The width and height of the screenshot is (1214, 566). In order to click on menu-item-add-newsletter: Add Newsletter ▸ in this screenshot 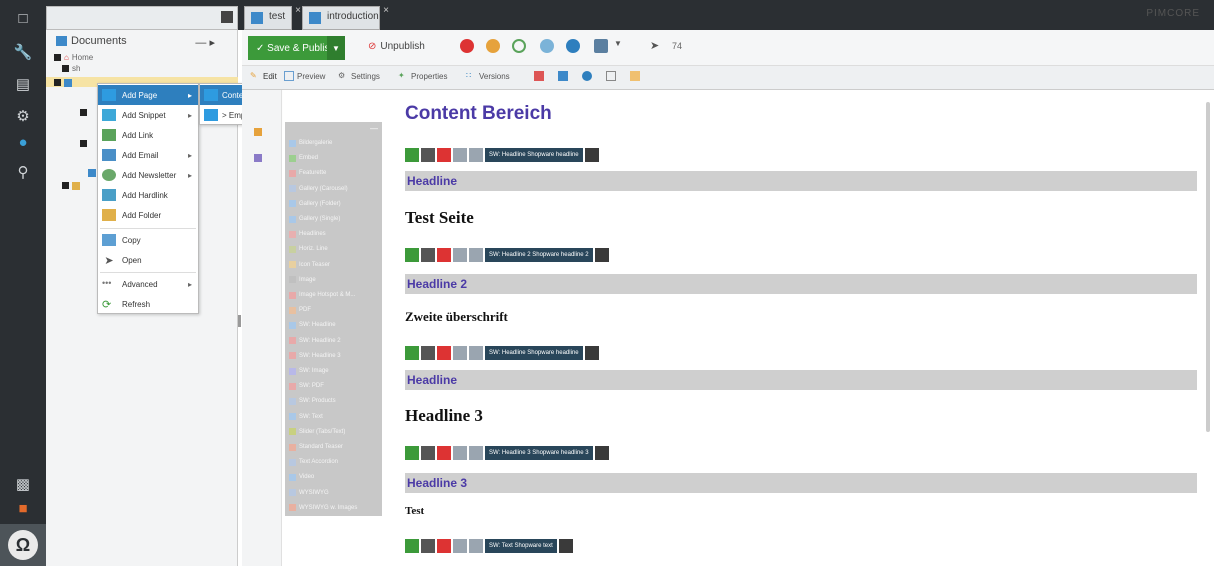, I will do `click(148, 175)`.